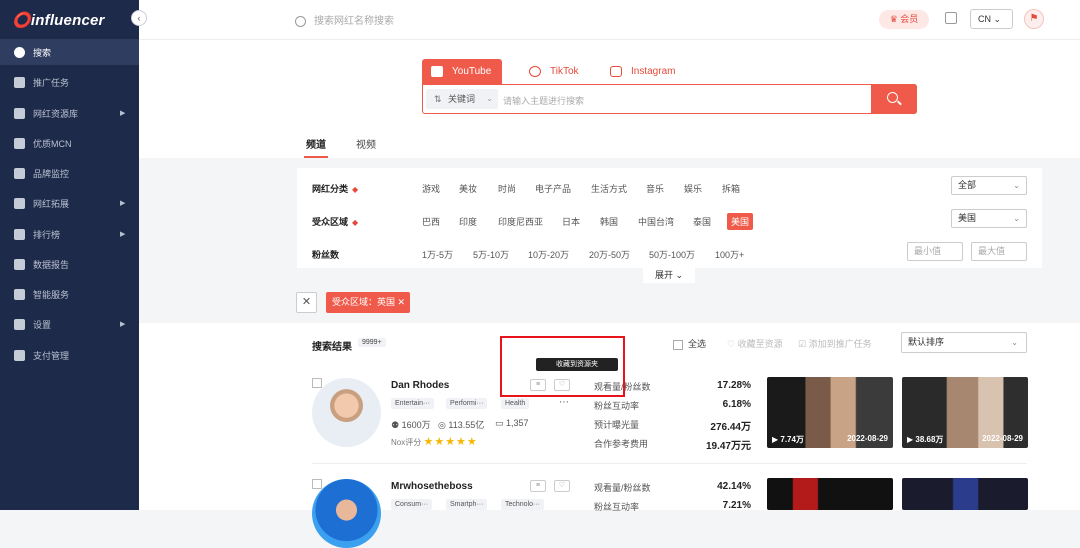 The image size is (1080, 548). Describe the element at coordinates (655, 188) in the screenshot. I see `filter-option: 音乐` at that location.